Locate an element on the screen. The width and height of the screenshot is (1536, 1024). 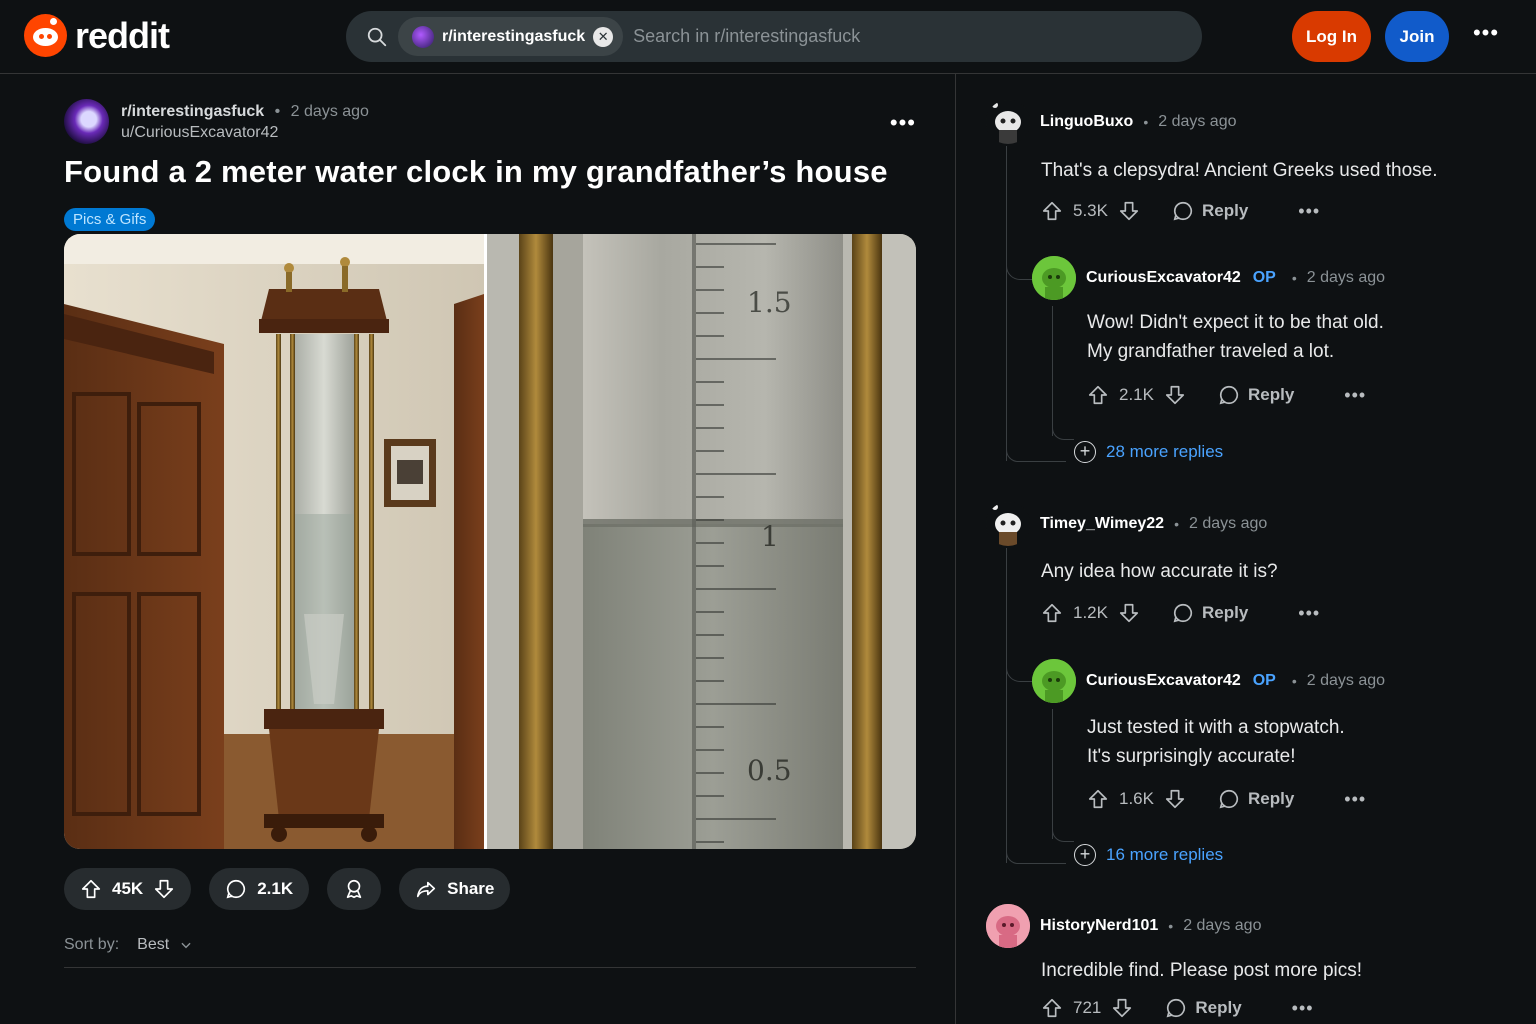
gauge-mark-mid: 1 is located at coordinates (770, 536).